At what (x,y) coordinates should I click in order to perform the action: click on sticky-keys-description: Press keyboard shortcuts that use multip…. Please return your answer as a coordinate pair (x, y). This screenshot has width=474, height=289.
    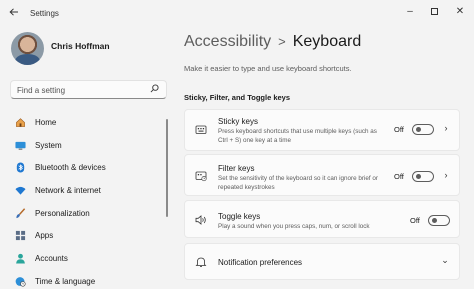
    Looking at the image, I should click on (297, 136).